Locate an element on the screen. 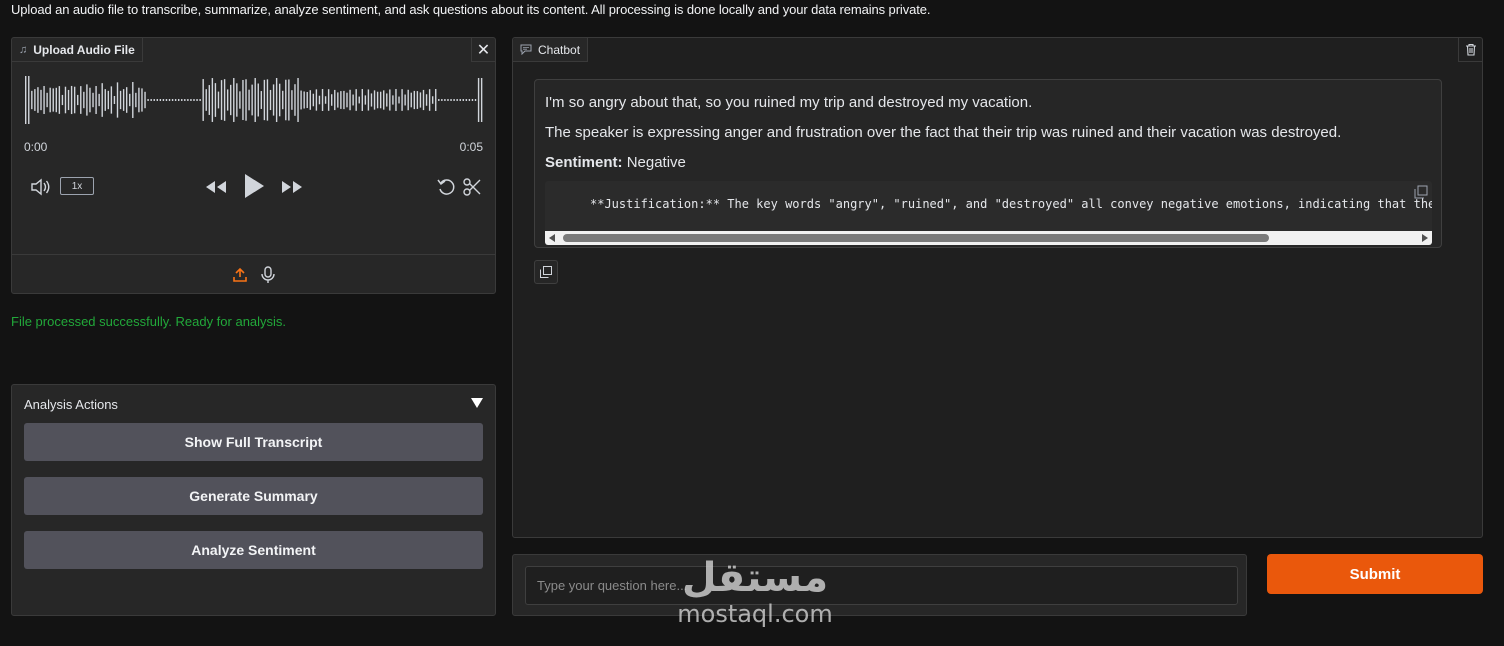 This screenshot has width=1504, height=646. audio-waveform is located at coordinates (254, 100).